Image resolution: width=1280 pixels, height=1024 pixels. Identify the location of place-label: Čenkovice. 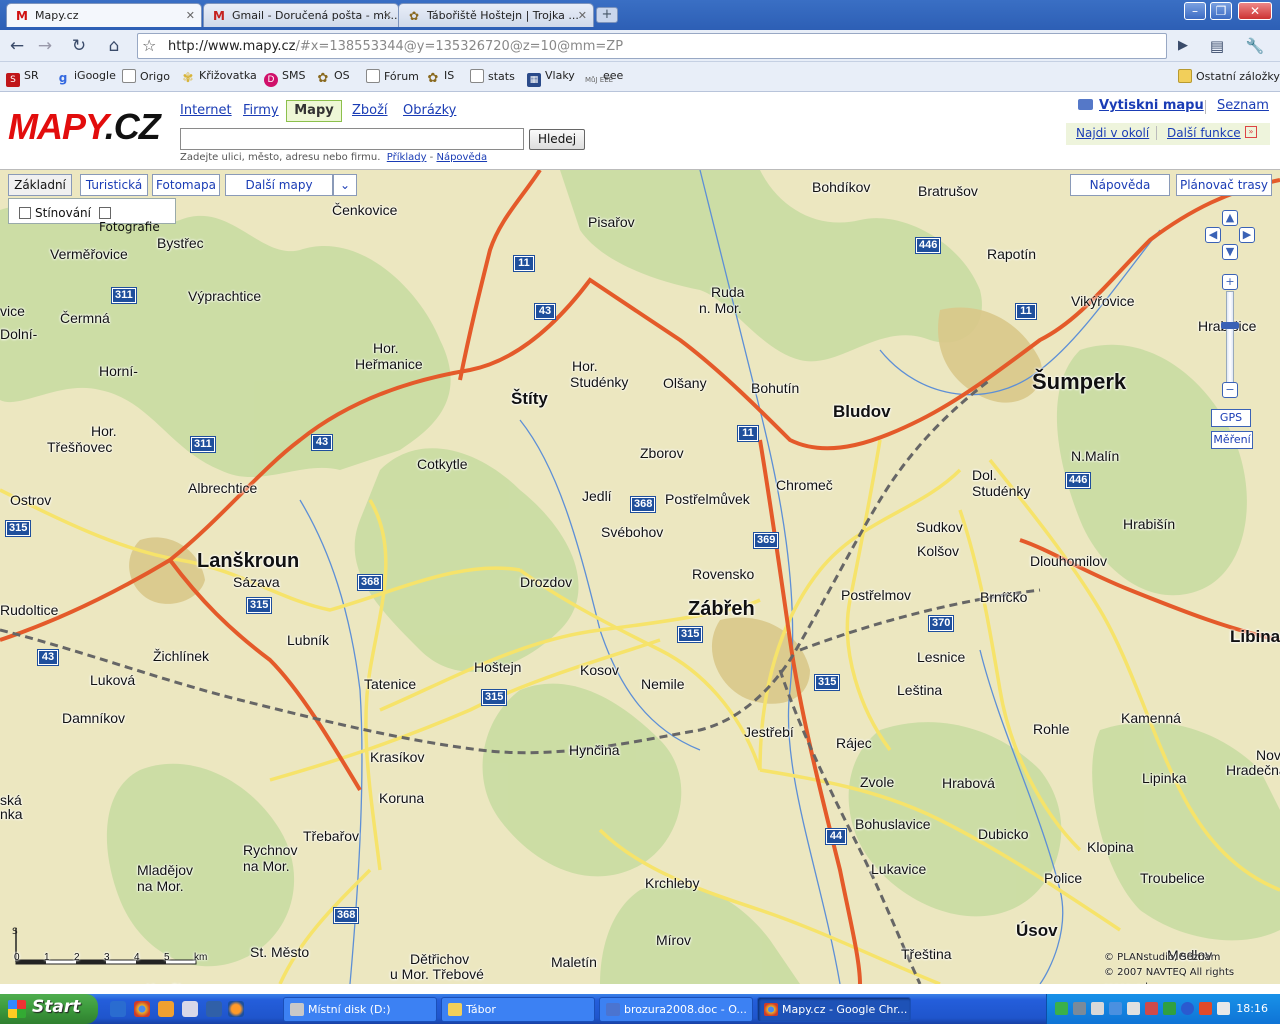
(365, 210).